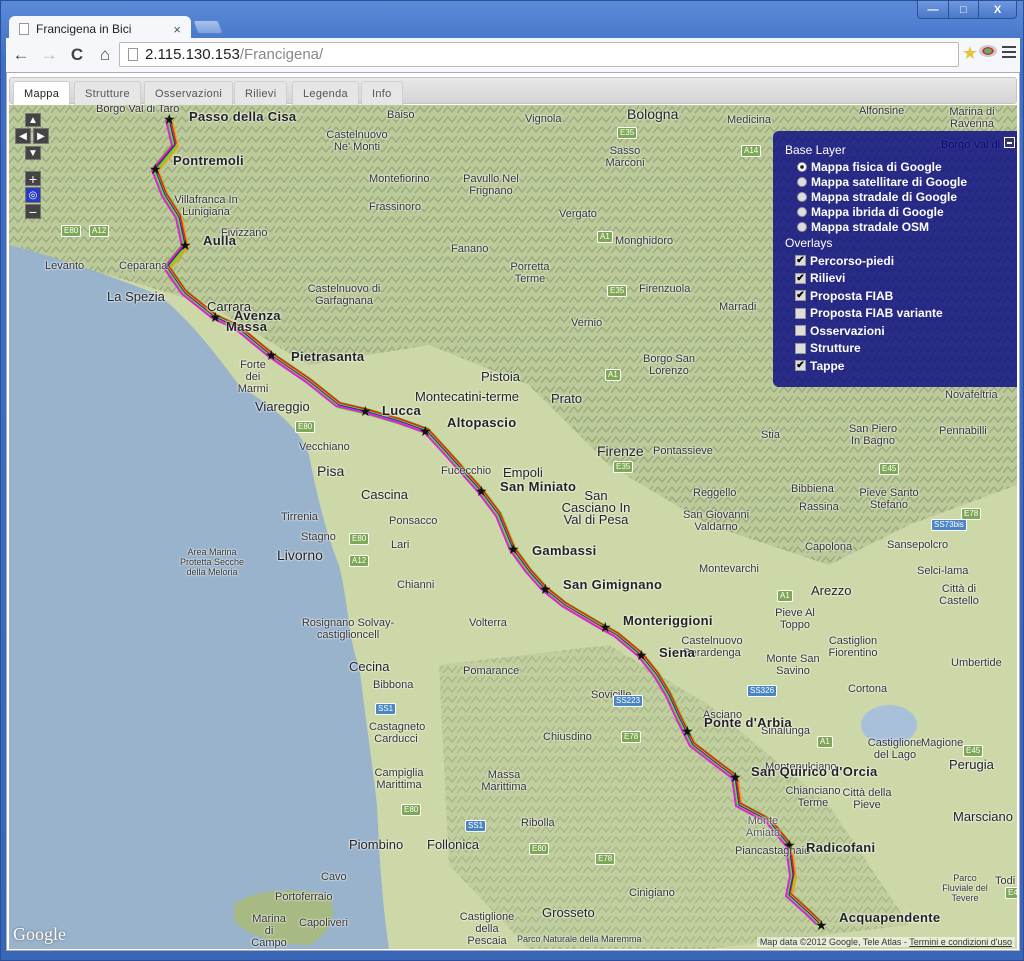 The image size is (1024, 961). What do you see at coordinates (466, 471) in the screenshot?
I see `place-label: Fucecchio` at bounding box center [466, 471].